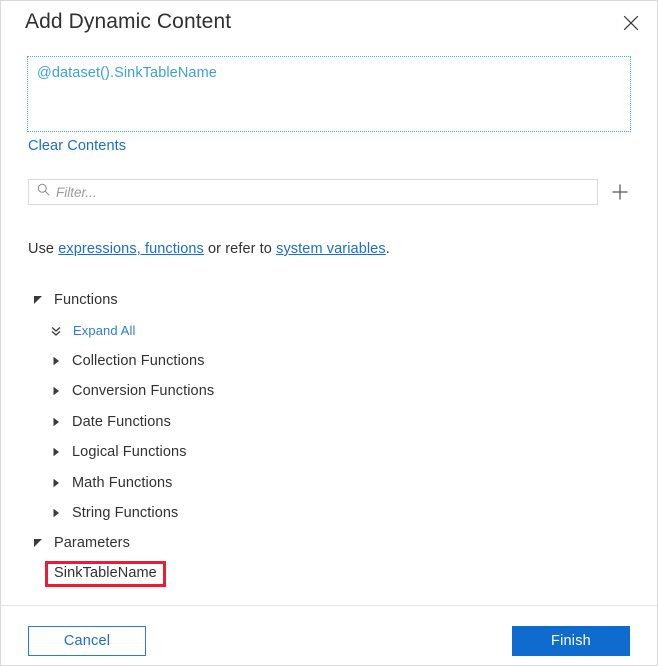 Image resolution: width=658 pixels, height=666 pixels. Describe the element at coordinates (127, 73) in the screenshot. I see `expression-value: @dataset().SinkTableName` at that location.